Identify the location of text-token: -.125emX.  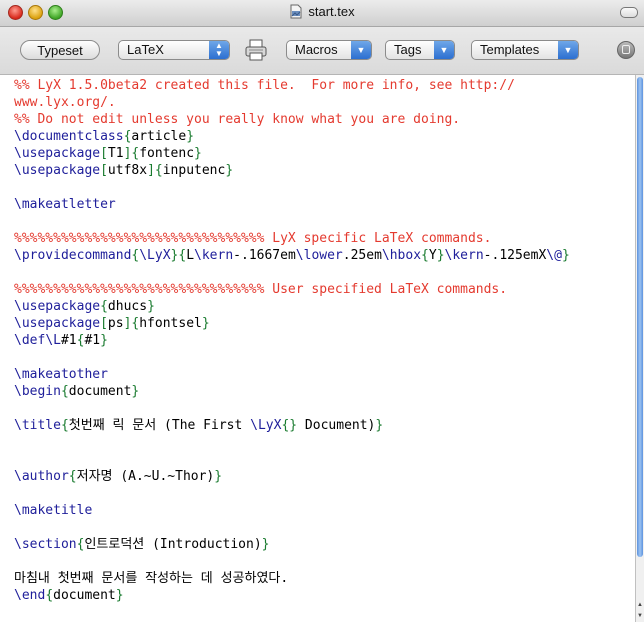
(515, 255).